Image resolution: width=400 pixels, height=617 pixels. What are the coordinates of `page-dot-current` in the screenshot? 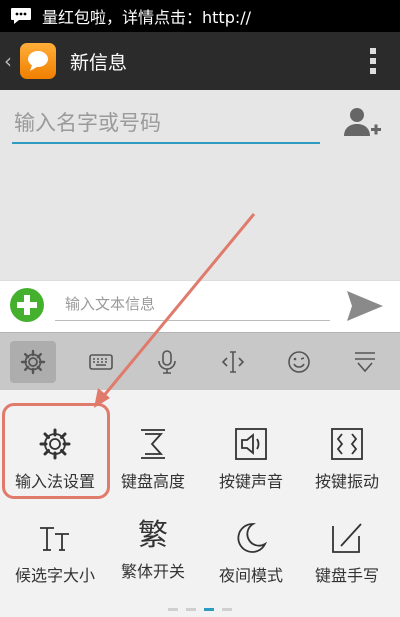 It's located at (209, 609).